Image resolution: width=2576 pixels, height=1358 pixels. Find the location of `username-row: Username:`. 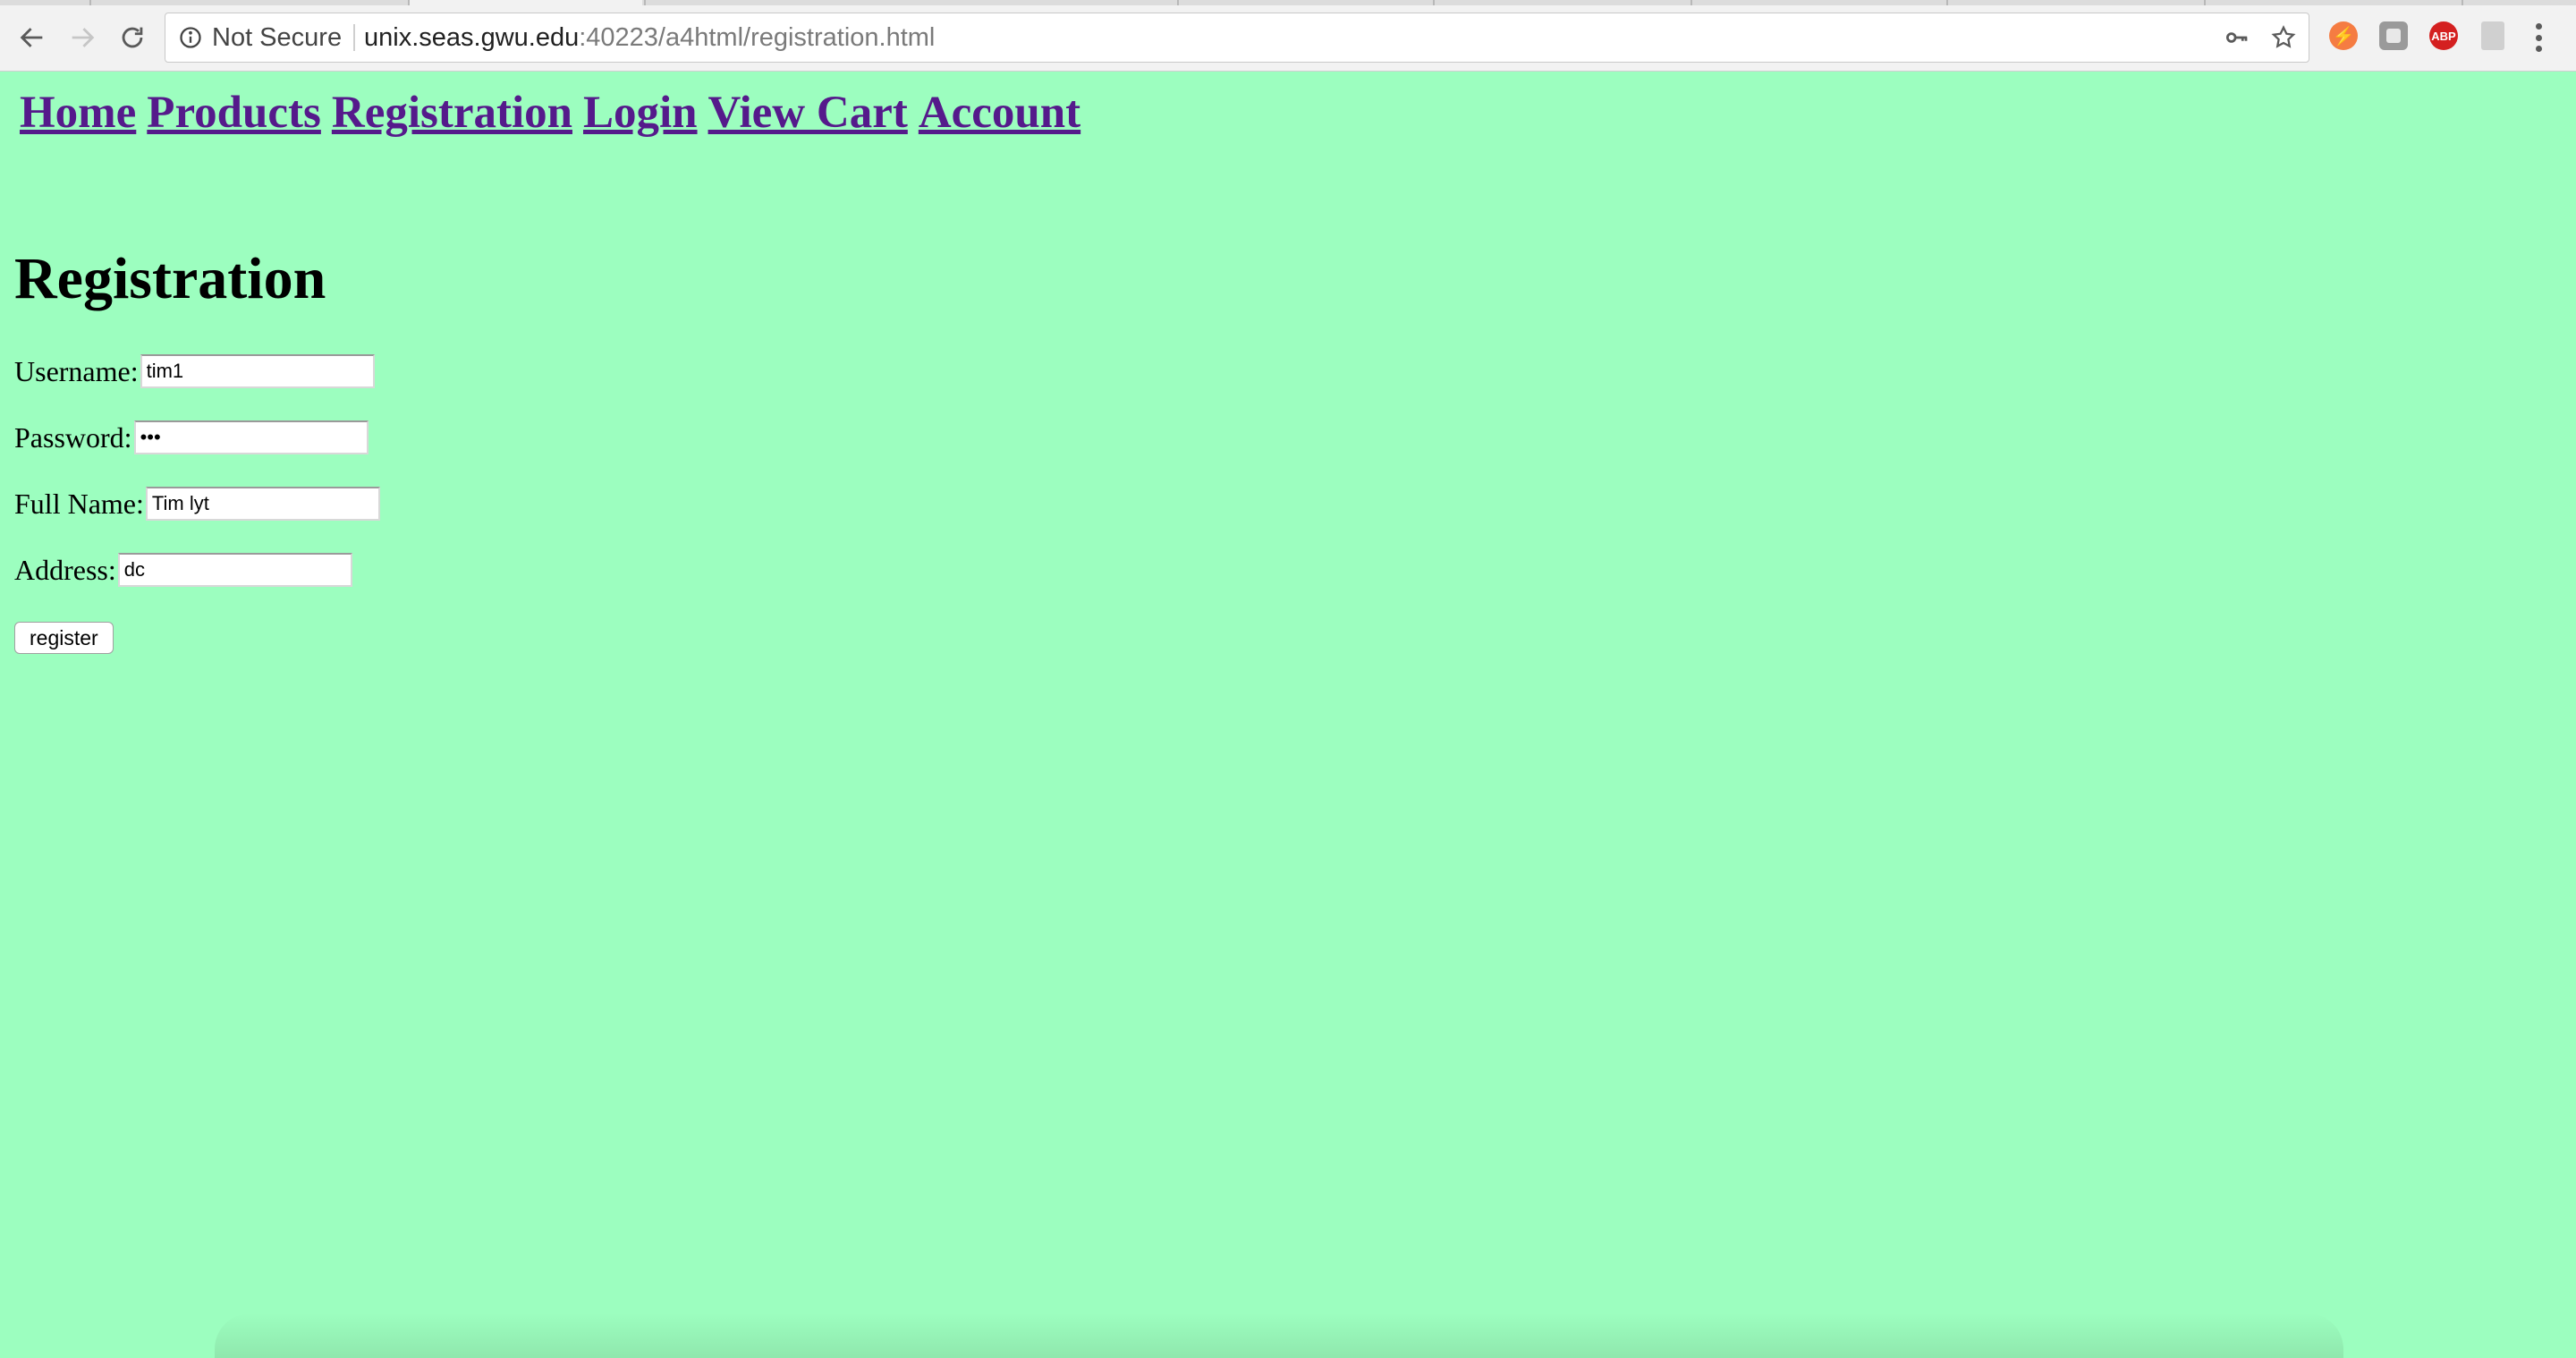

username-row: Username: is located at coordinates (194, 371).